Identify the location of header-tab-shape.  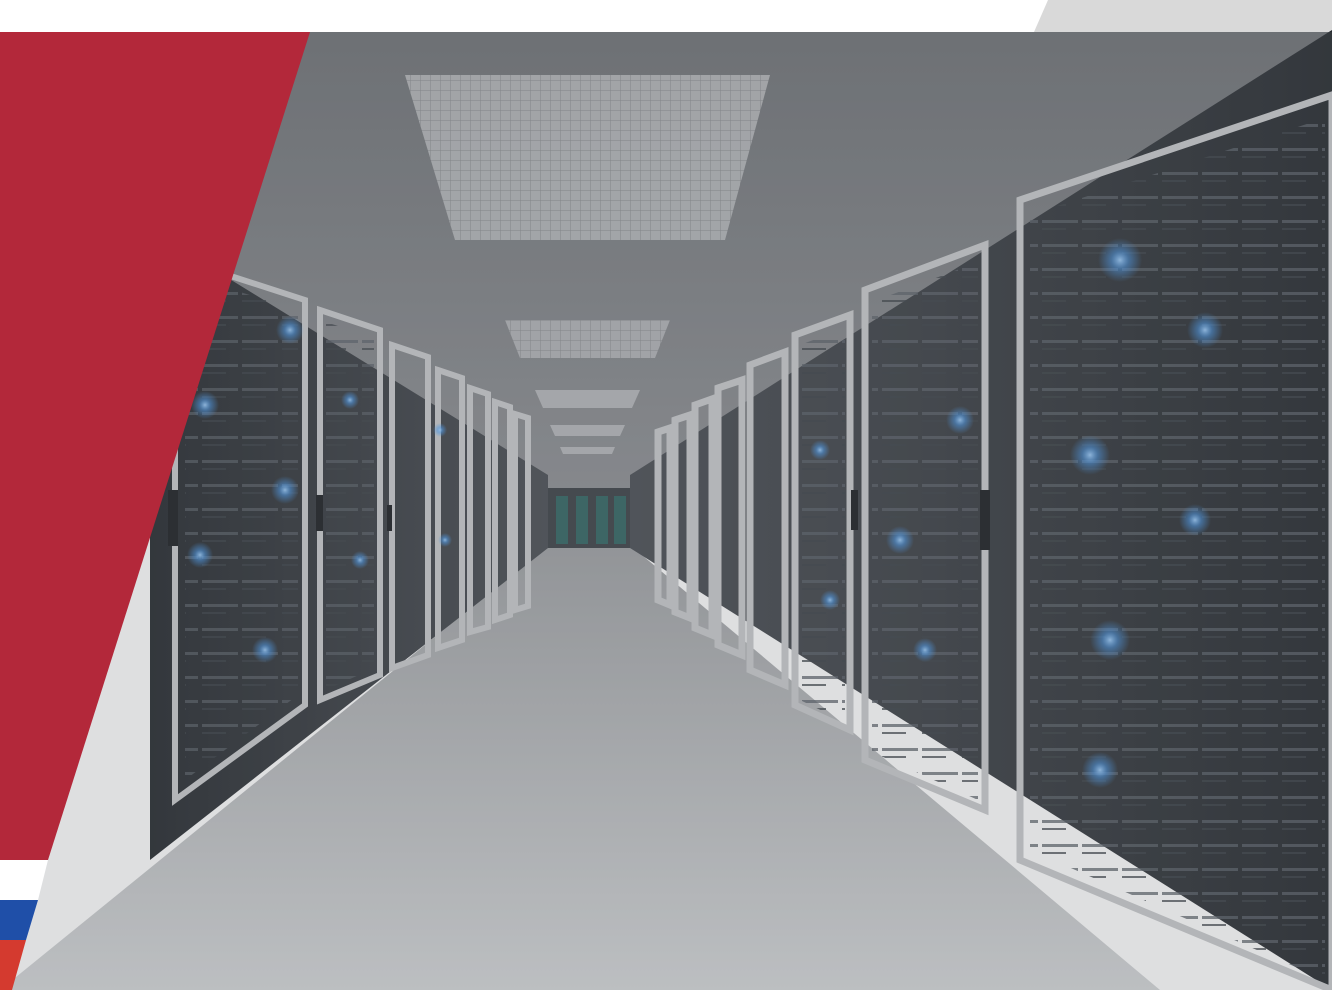
(1183, 16).